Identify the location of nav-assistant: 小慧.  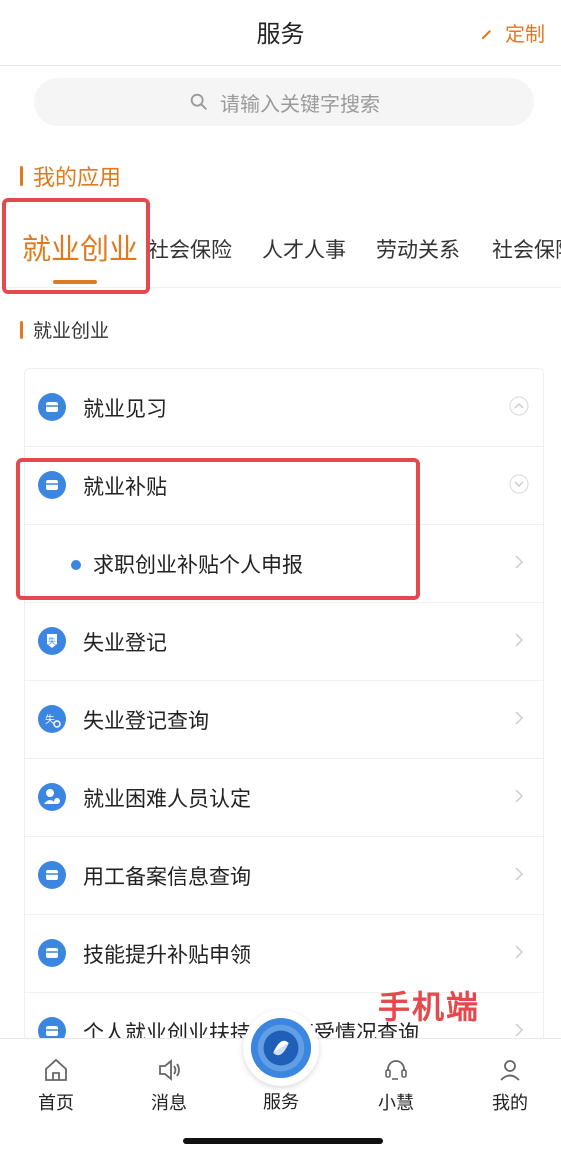
(396, 1086).